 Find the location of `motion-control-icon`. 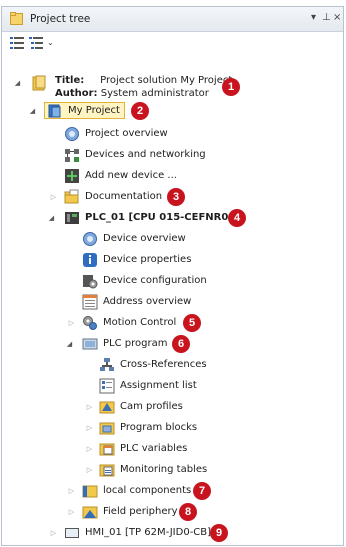

motion-control-icon is located at coordinates (90, 323).